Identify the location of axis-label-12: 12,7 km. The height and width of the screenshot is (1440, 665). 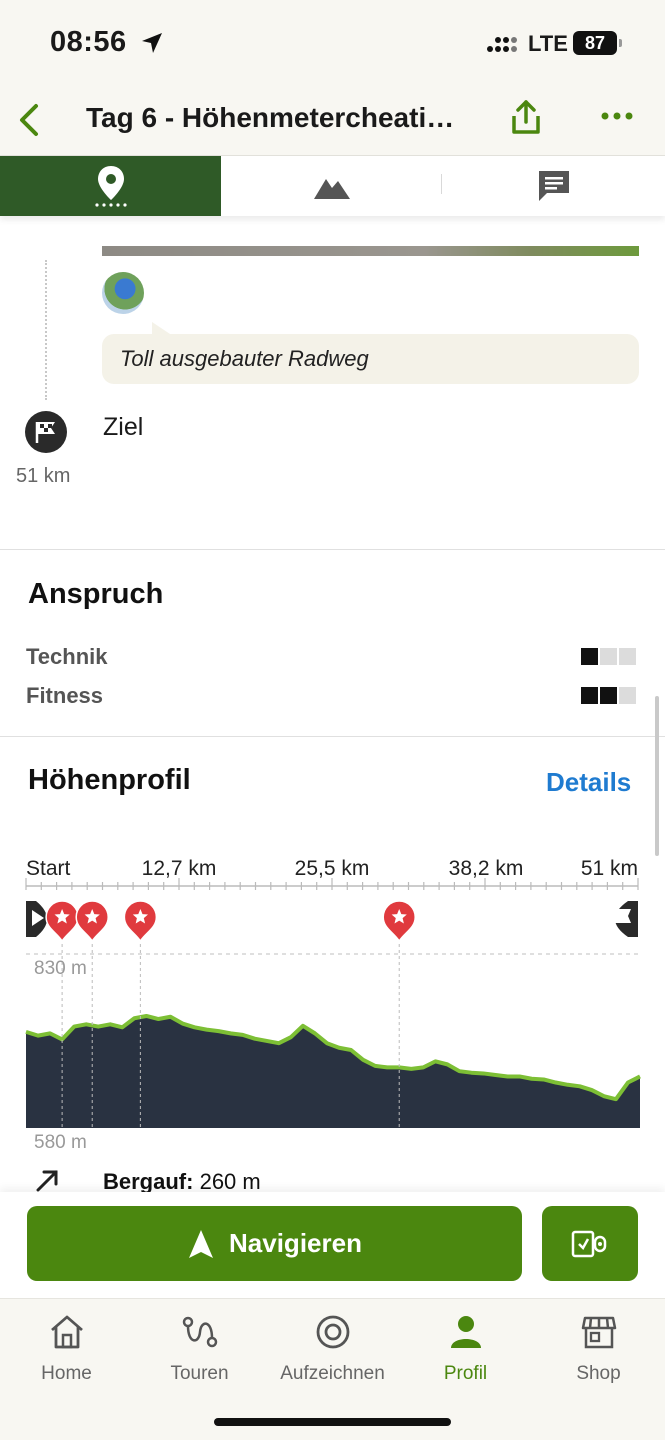
(179, 868).